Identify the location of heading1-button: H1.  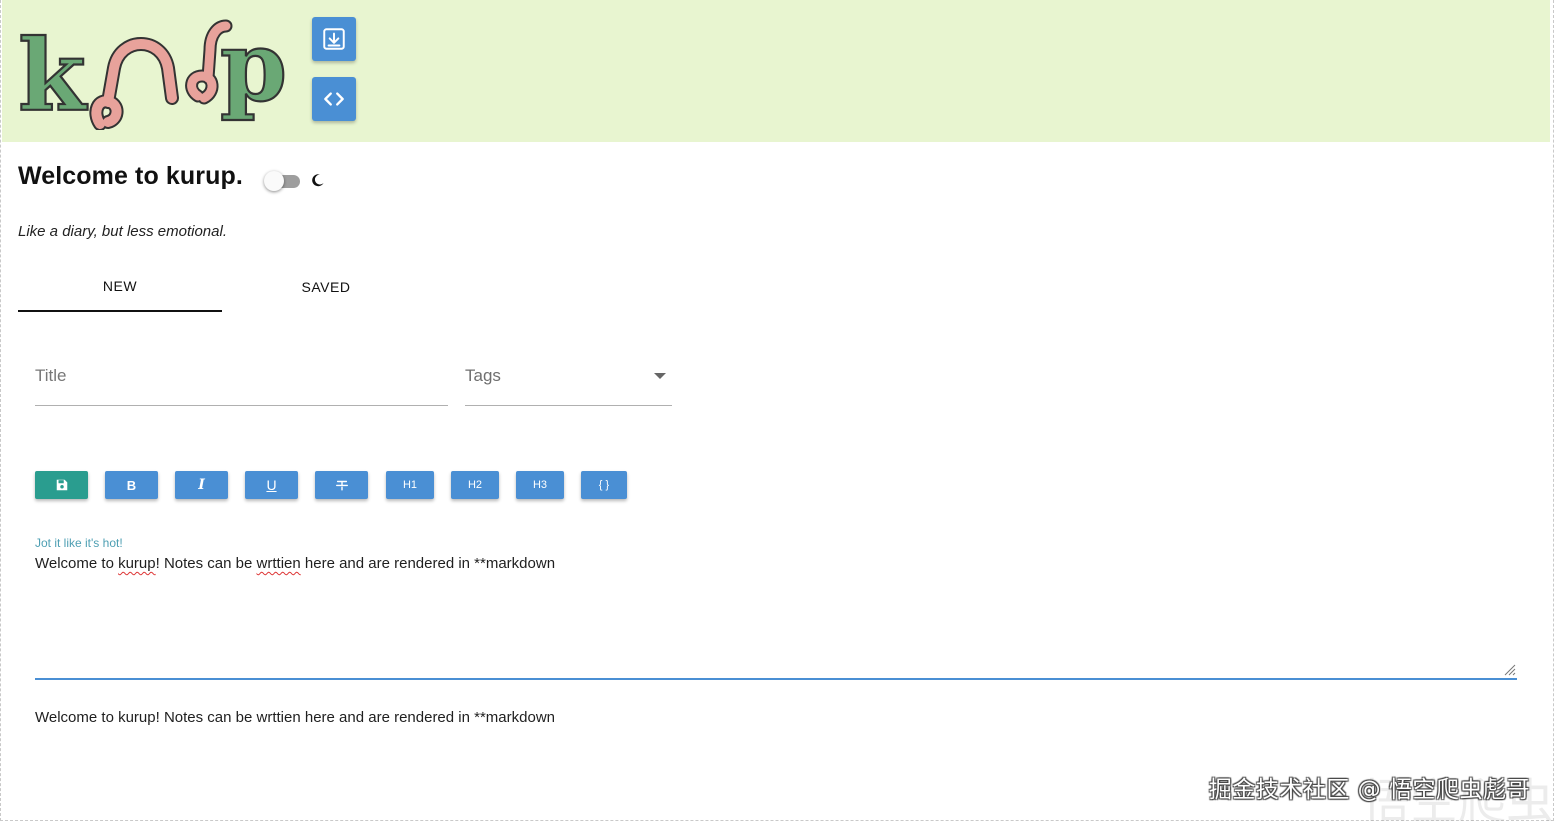
(410, 485).